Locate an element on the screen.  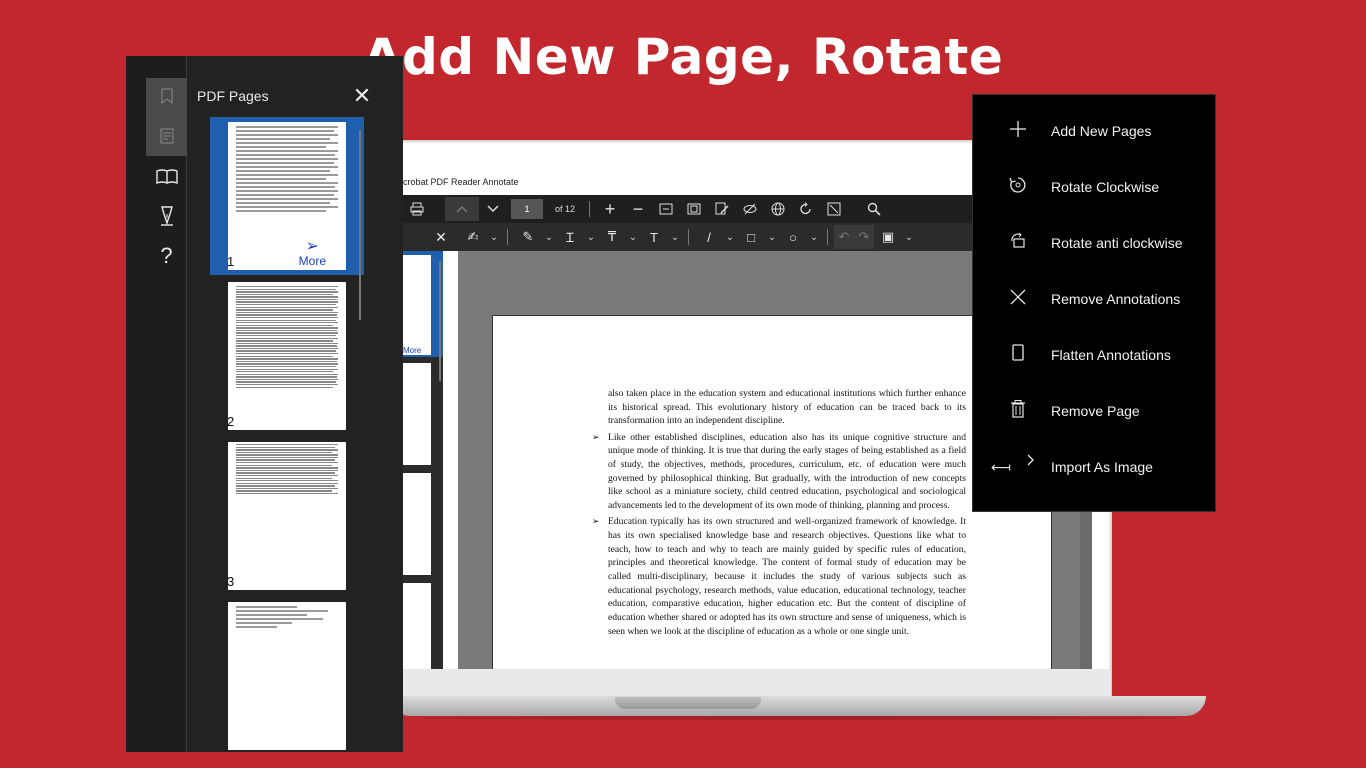
notes-icon is located at coordinates (166, 136).